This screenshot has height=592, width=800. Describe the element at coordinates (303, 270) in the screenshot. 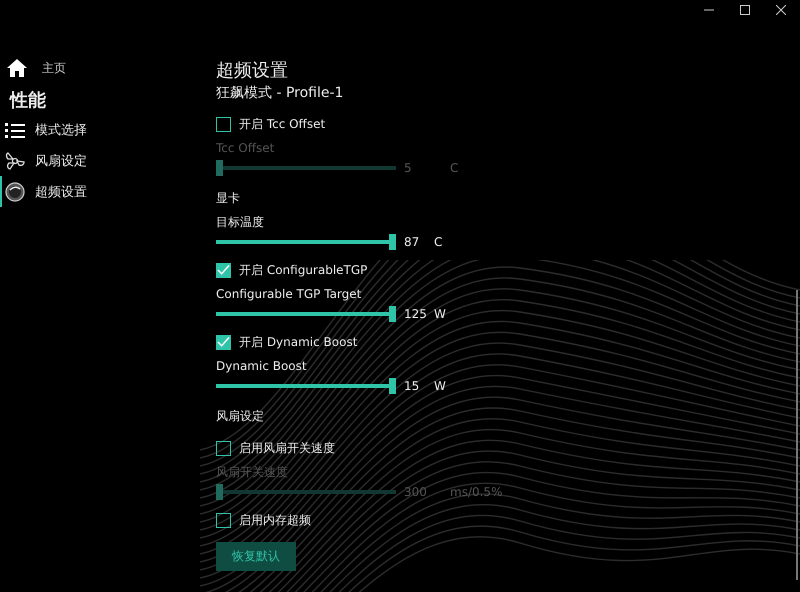

I see `checkbox-label: 开启 ConfigurableTGP` at that location.